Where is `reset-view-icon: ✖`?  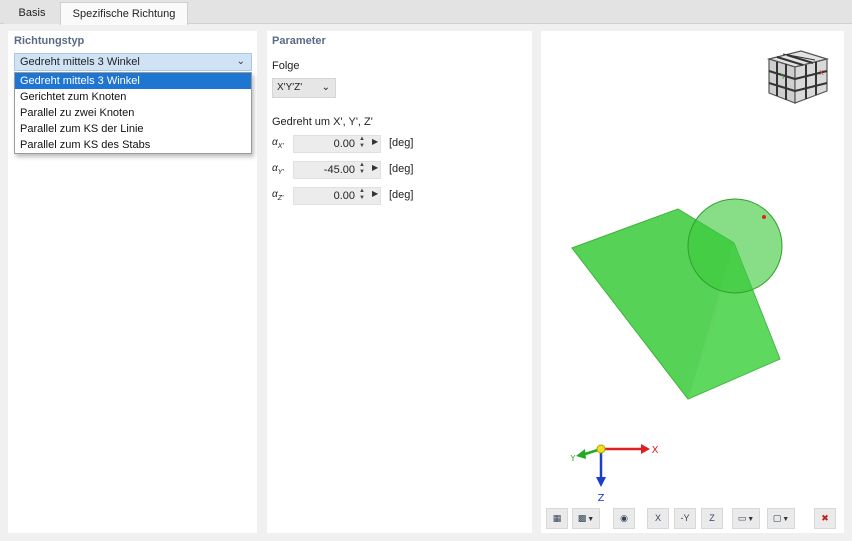 reset-view-icon: ✖ is located at coordinates (825, 518).